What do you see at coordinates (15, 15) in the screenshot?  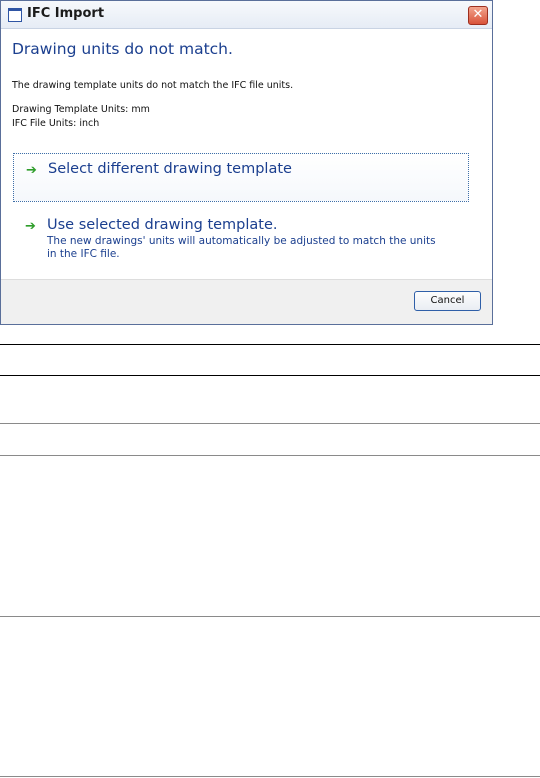 I see `window-icon` at bounding box center [15, 15].